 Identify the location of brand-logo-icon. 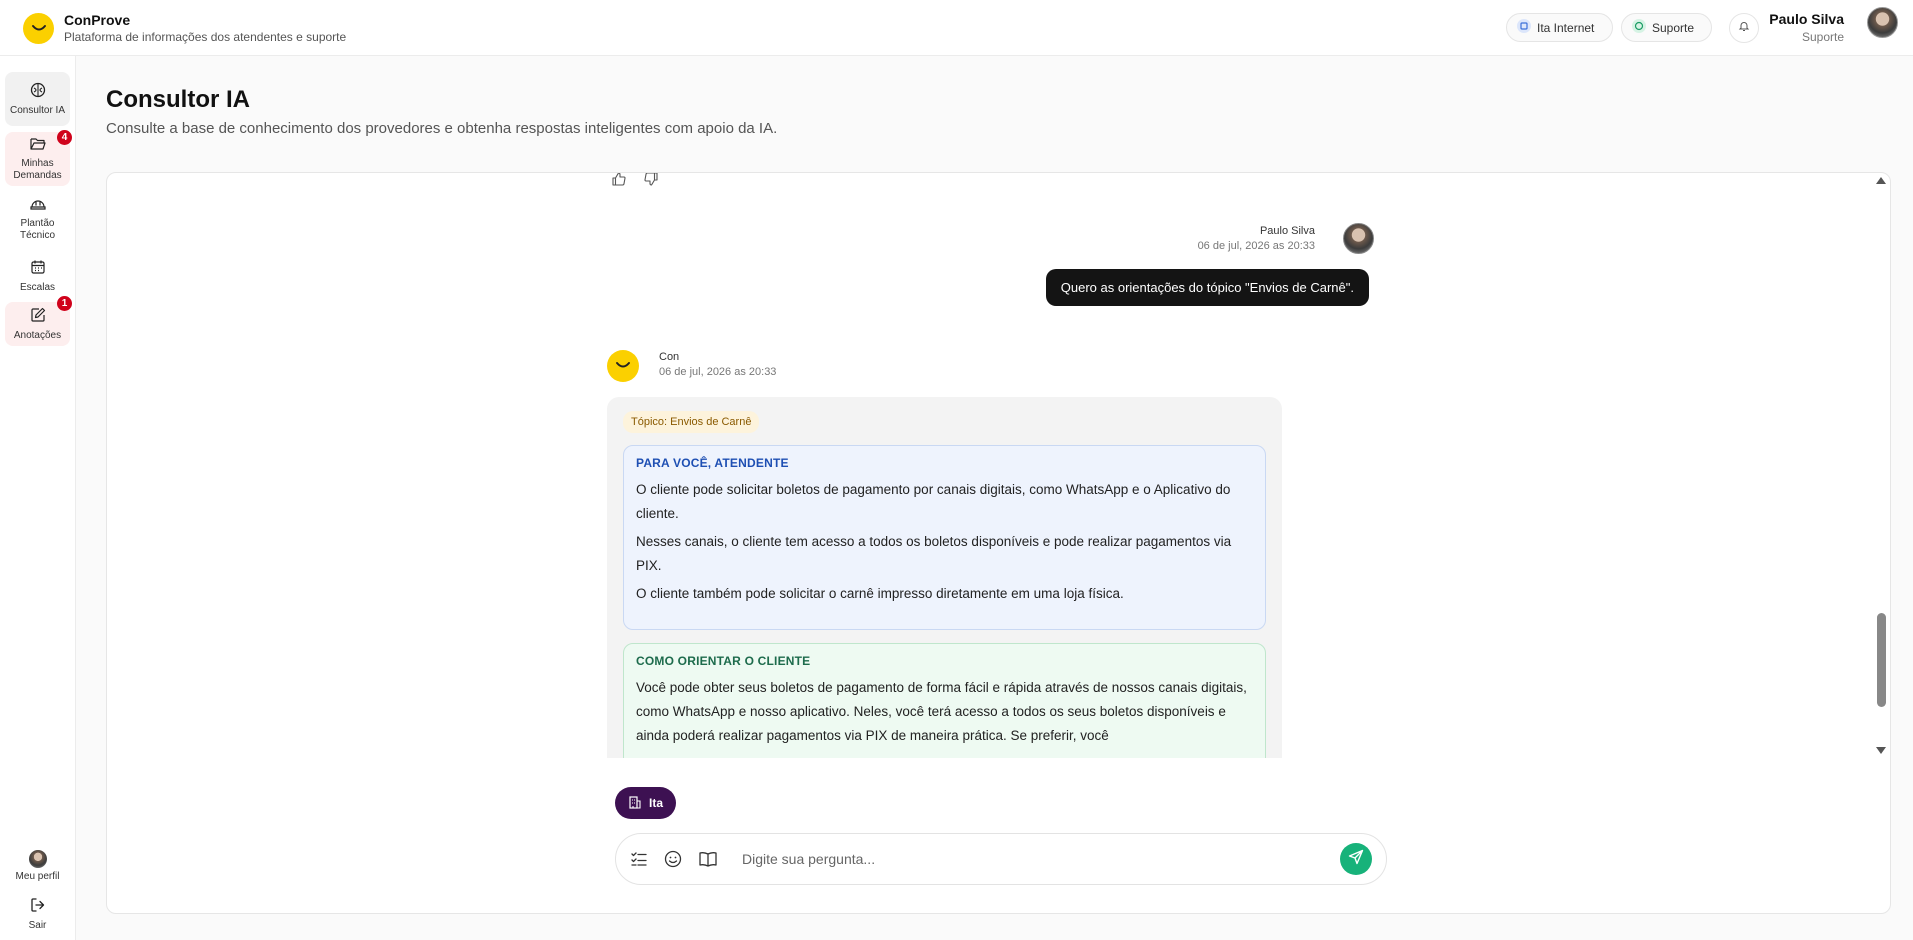
(38, 28).